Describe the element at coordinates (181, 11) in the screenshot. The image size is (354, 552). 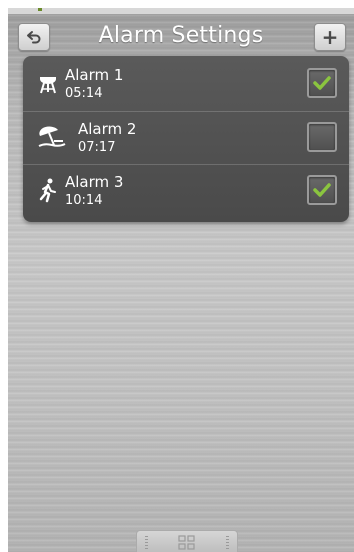
I see `status-bar` at that location.